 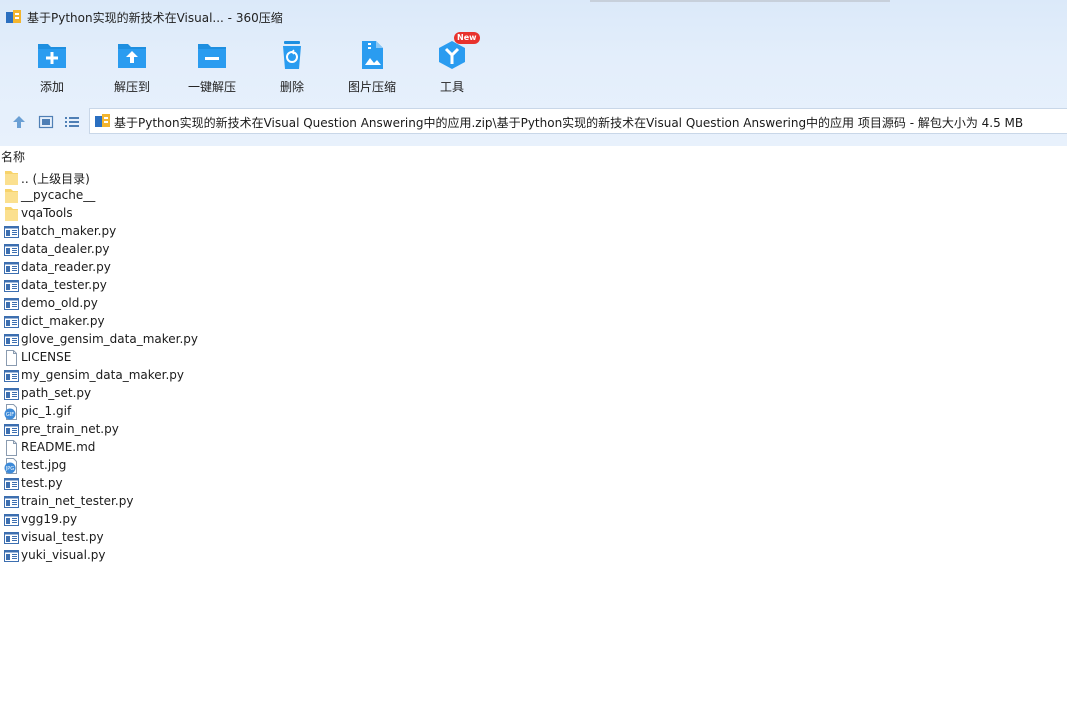 I want to click on file-name: my_gensim_data_maker.py, so click(x=103, y=375).